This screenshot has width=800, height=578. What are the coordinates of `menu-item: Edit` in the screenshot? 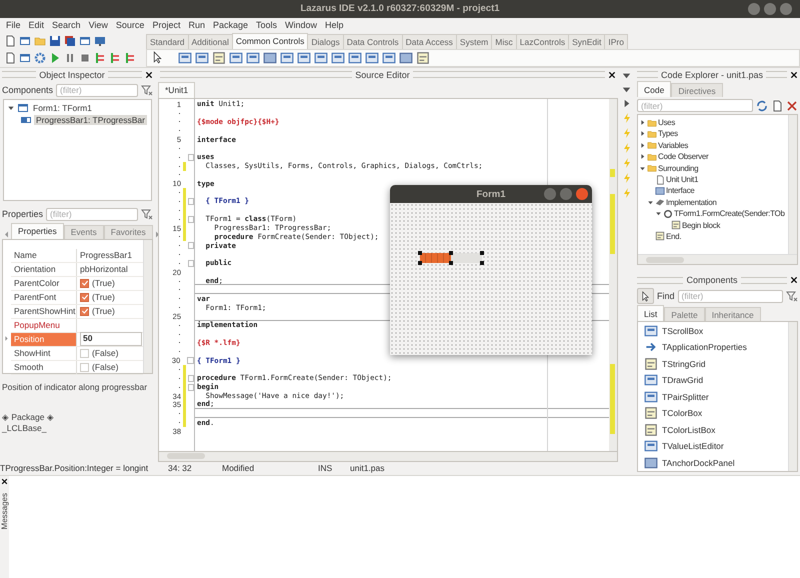 It's located at (36, 25).